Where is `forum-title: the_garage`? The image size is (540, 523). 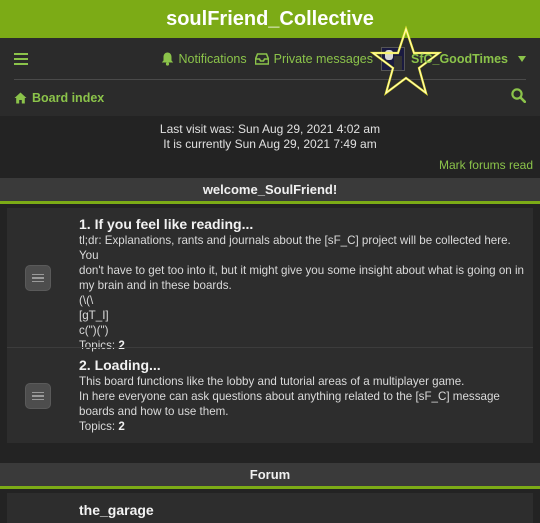
forum-title: the_garage is located at coordinates (302, 510).